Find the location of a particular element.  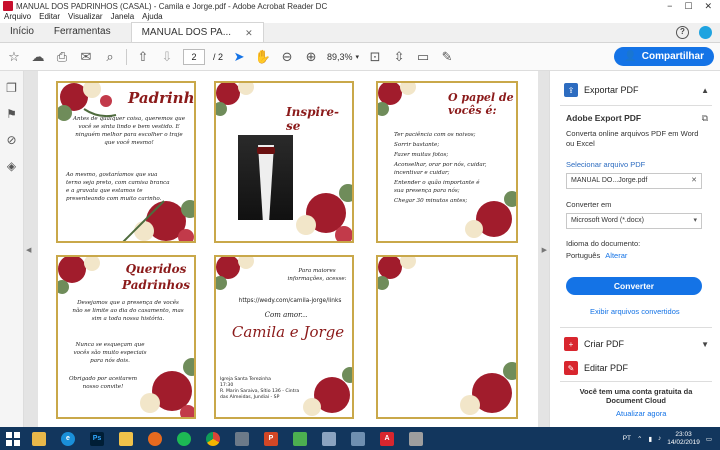

sign-pen-icon: ✎ is located at coordinates (447, 57).